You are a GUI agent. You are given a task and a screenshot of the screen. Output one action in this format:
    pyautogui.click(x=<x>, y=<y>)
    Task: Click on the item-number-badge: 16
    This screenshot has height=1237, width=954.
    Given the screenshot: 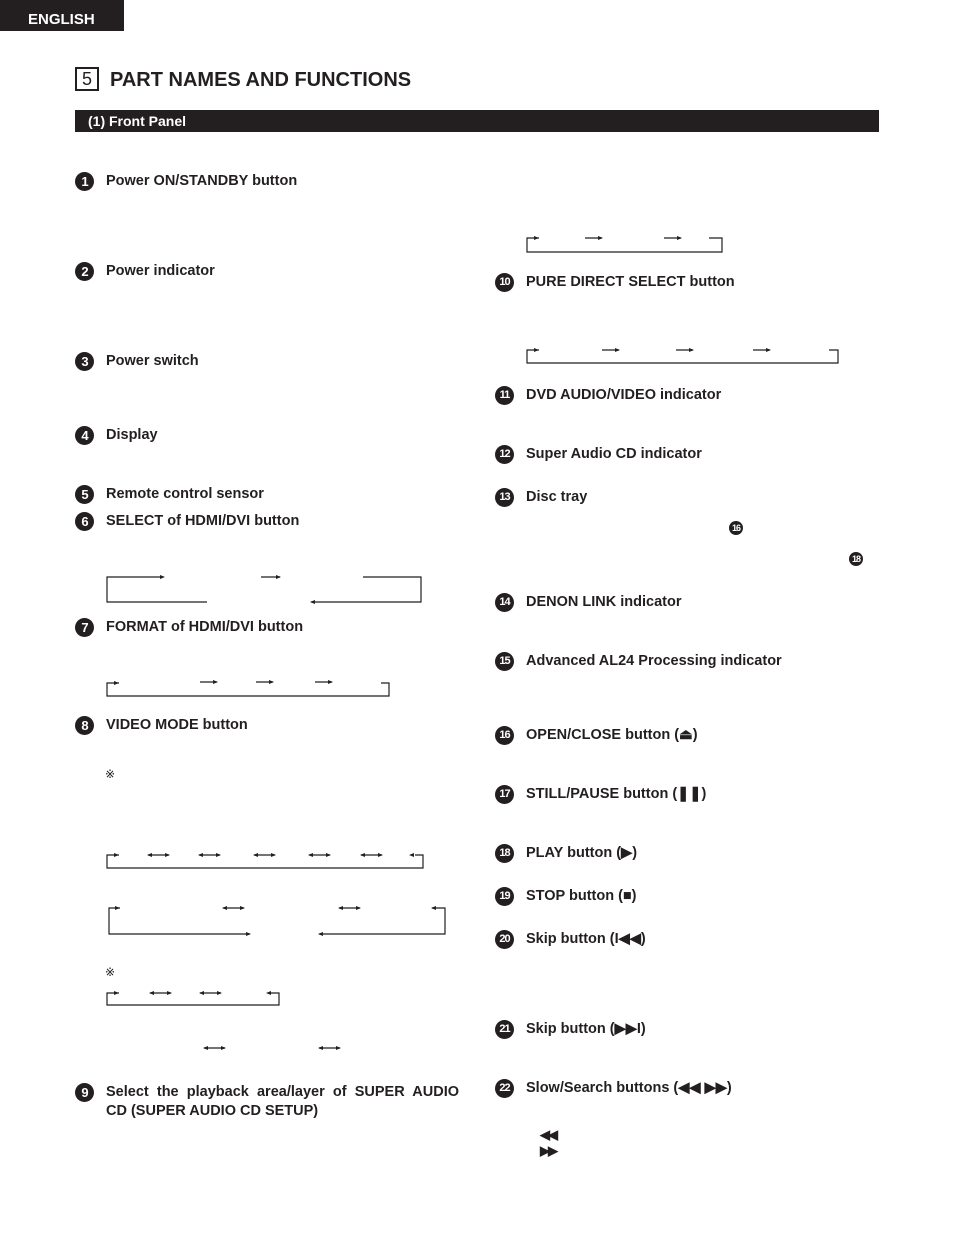 What is the action you would take?
    pyautogui.click(x=504, y=735)
    